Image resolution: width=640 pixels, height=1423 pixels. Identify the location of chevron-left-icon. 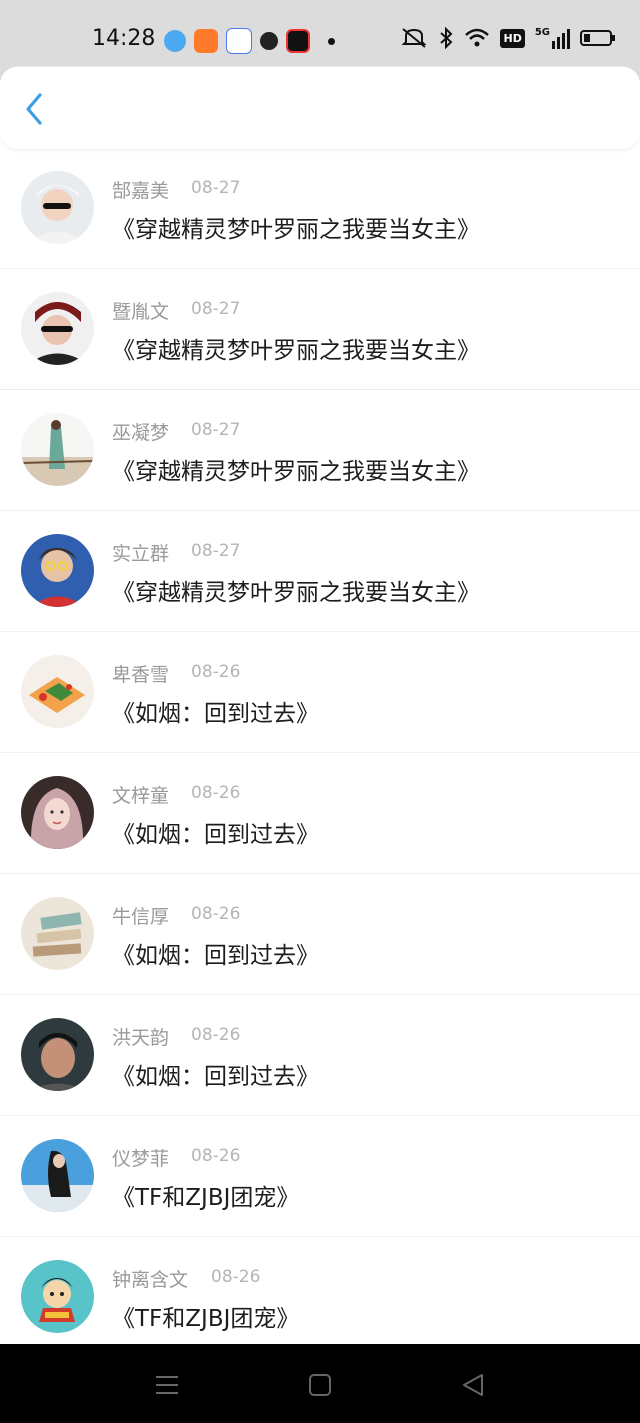
(34, 109).